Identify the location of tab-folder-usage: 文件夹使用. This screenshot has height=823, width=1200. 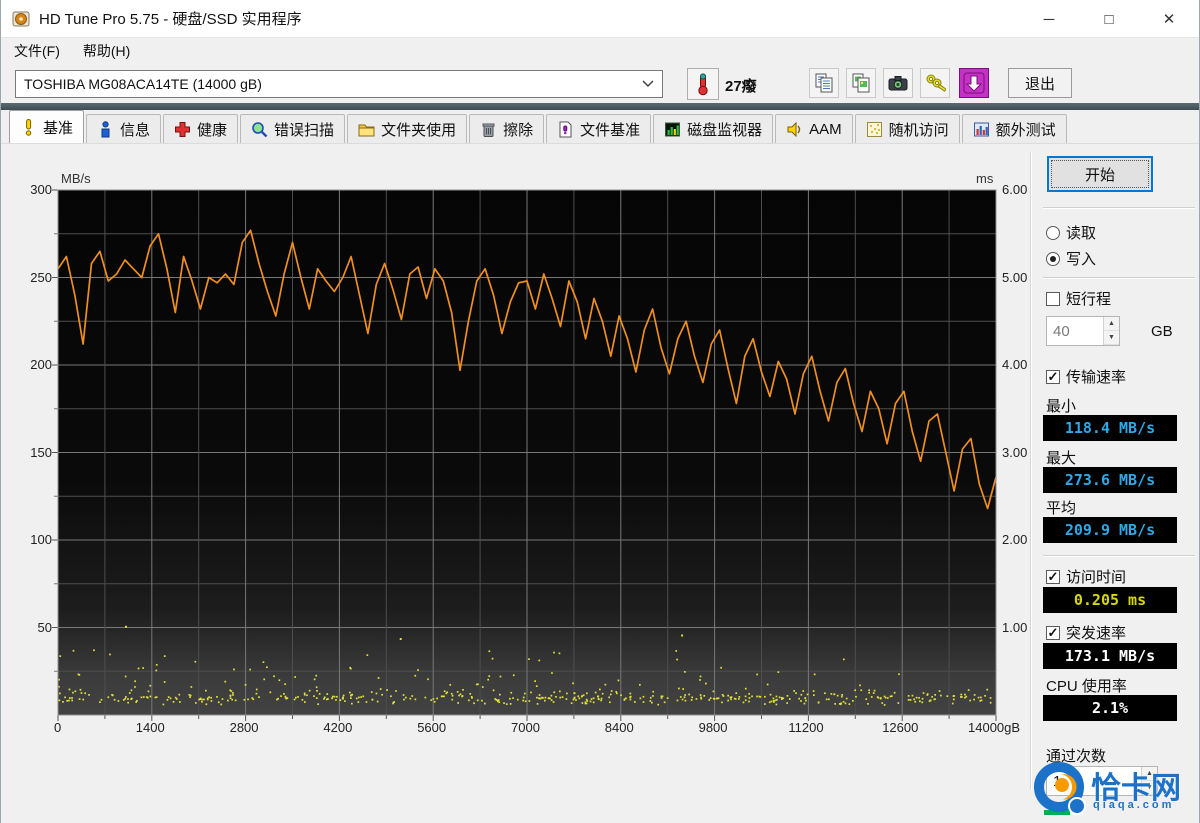
(407, 128).